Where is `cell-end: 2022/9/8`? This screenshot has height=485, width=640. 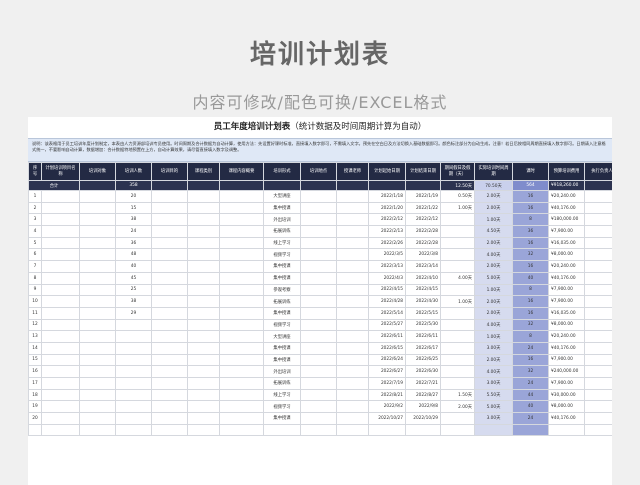 cell-end: 2022/9/8 is located at coordinates (423, 407).